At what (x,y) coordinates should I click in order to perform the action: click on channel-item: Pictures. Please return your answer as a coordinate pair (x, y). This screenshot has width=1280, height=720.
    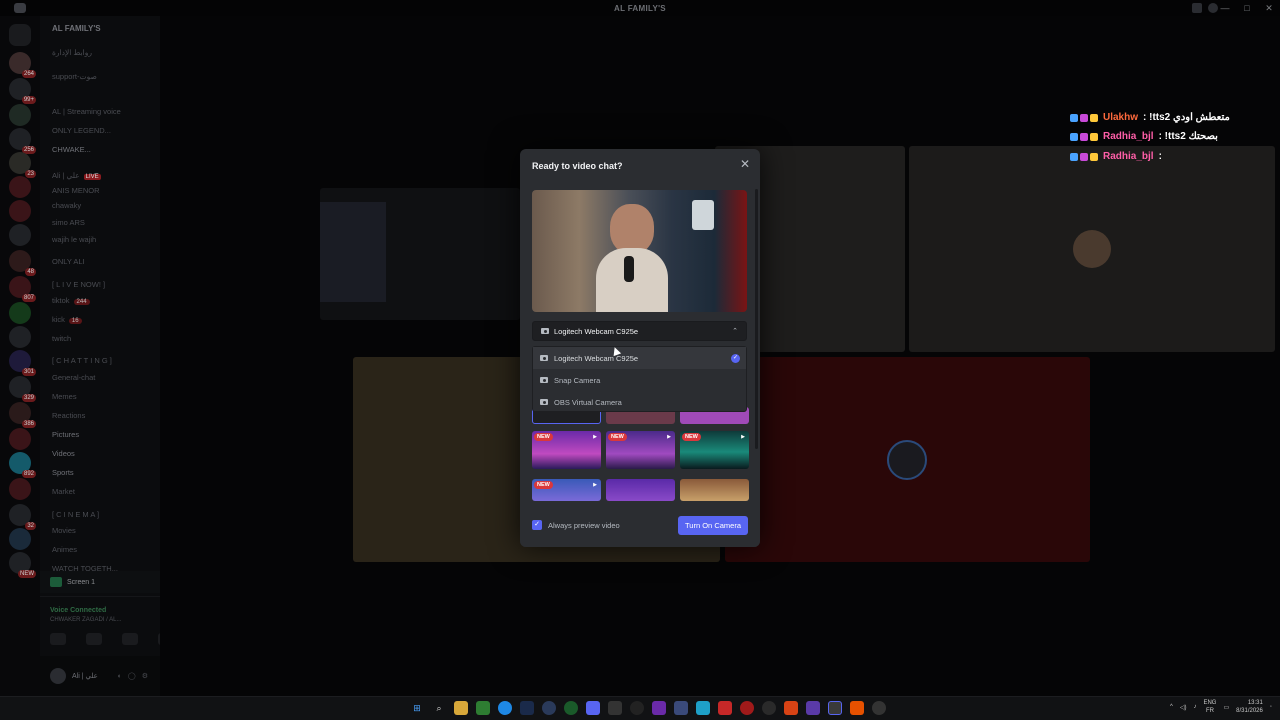
    Looking at the image, I should click on (65, 434).